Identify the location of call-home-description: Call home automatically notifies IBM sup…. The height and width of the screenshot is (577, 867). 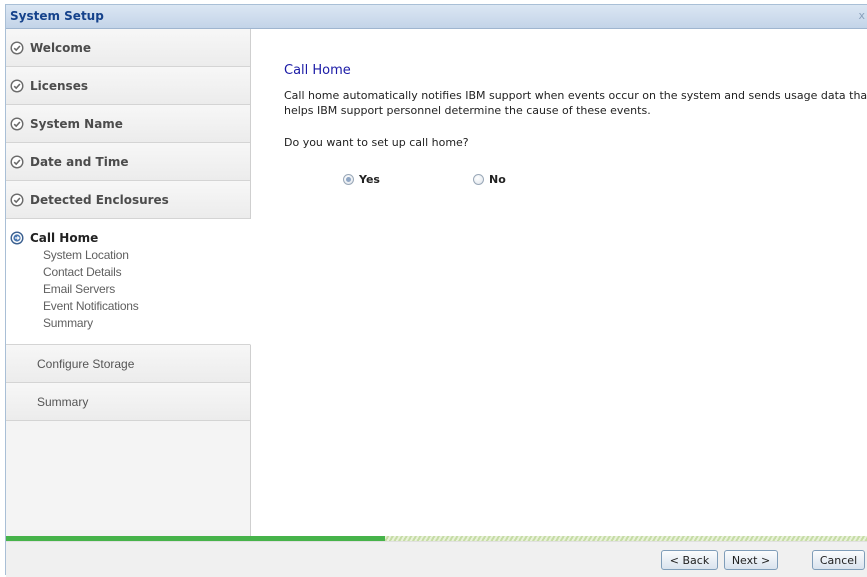
(575, 103).